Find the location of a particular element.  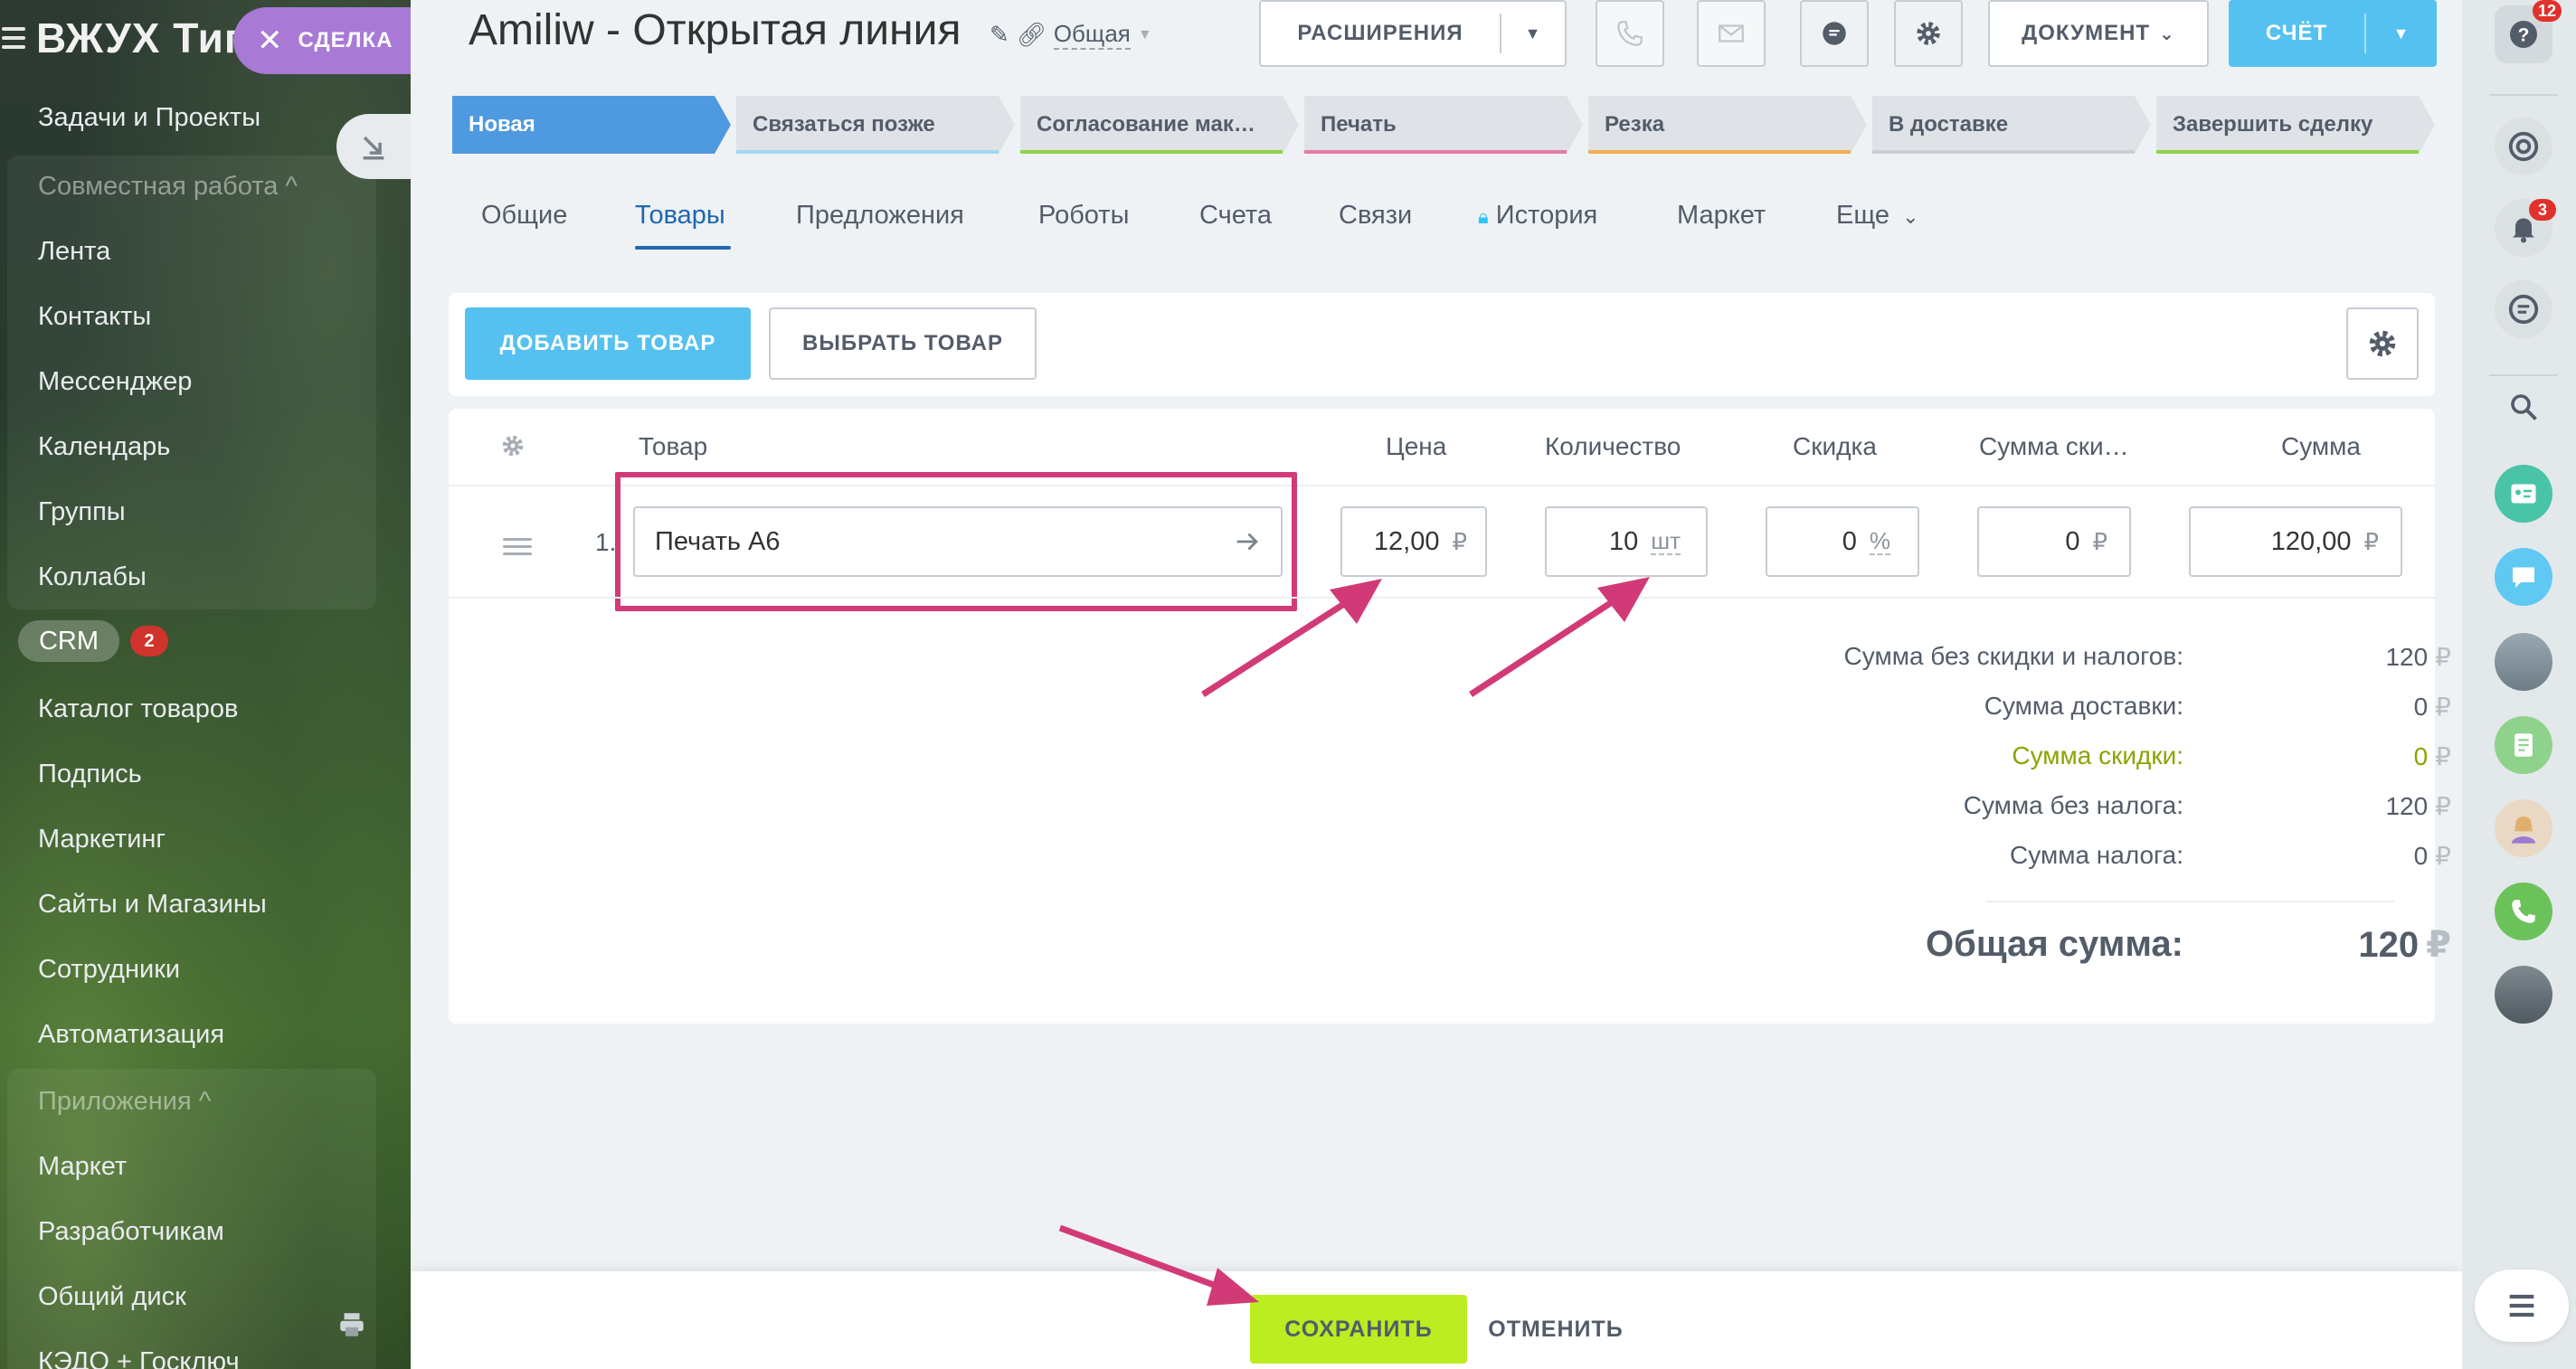

grand-total-value: 120 ₽ is located at coordinates (2405, 945).